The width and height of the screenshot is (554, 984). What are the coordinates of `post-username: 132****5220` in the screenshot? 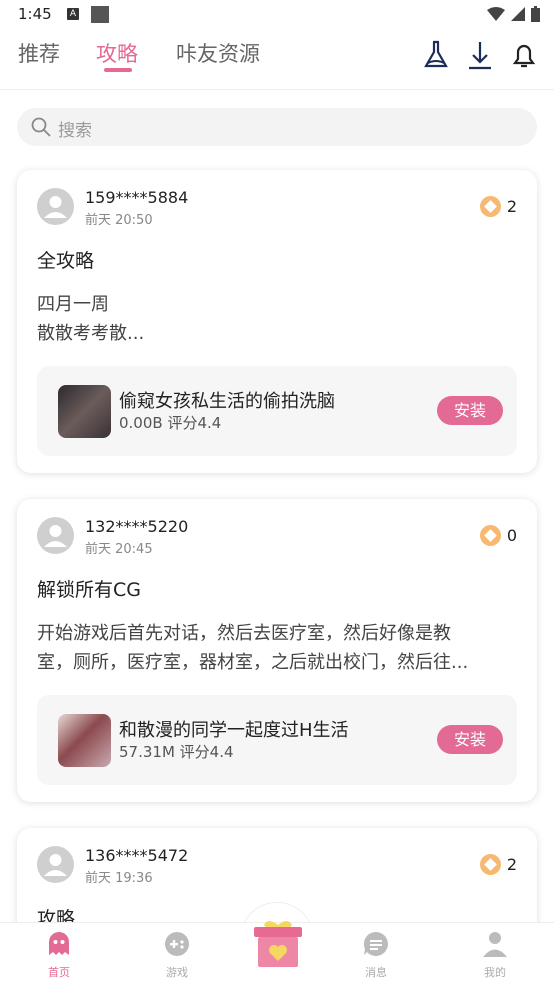 It's located at (136, 526).